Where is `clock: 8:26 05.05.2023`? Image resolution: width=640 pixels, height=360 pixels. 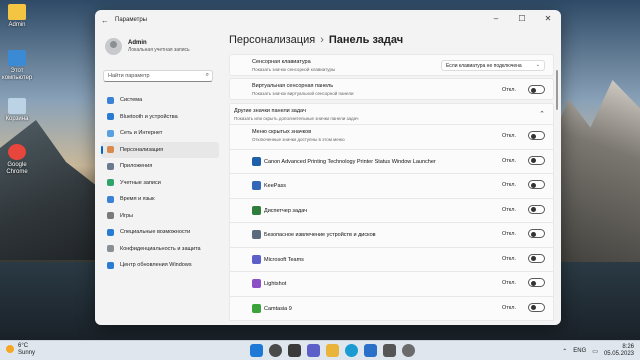
clock: 8:26 05.05.2023 is located at coordinates (619, 351).